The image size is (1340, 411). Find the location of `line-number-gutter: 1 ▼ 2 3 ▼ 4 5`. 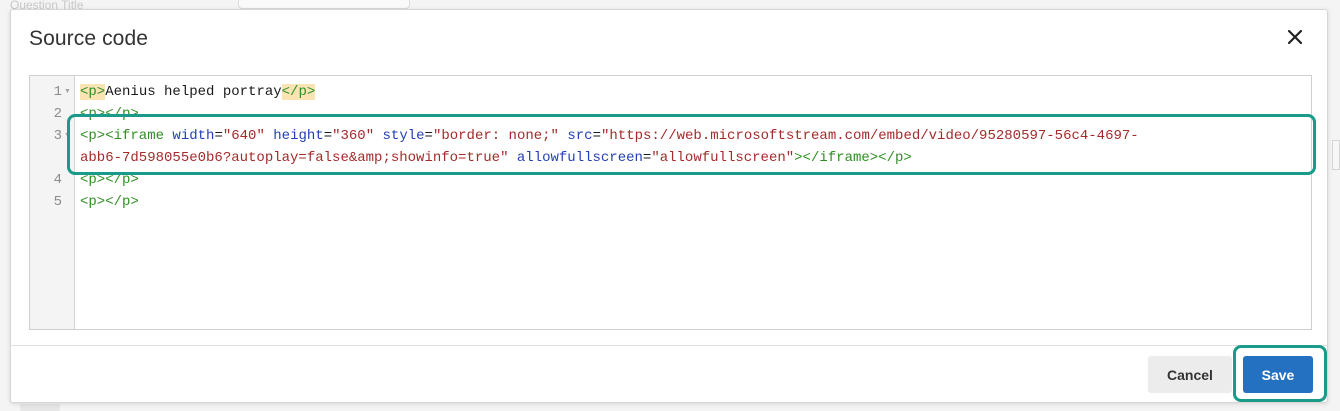

line-number-gutter: 1 ▼ 2 3 ▼ 4 5 is located at coordinates (52, 202).